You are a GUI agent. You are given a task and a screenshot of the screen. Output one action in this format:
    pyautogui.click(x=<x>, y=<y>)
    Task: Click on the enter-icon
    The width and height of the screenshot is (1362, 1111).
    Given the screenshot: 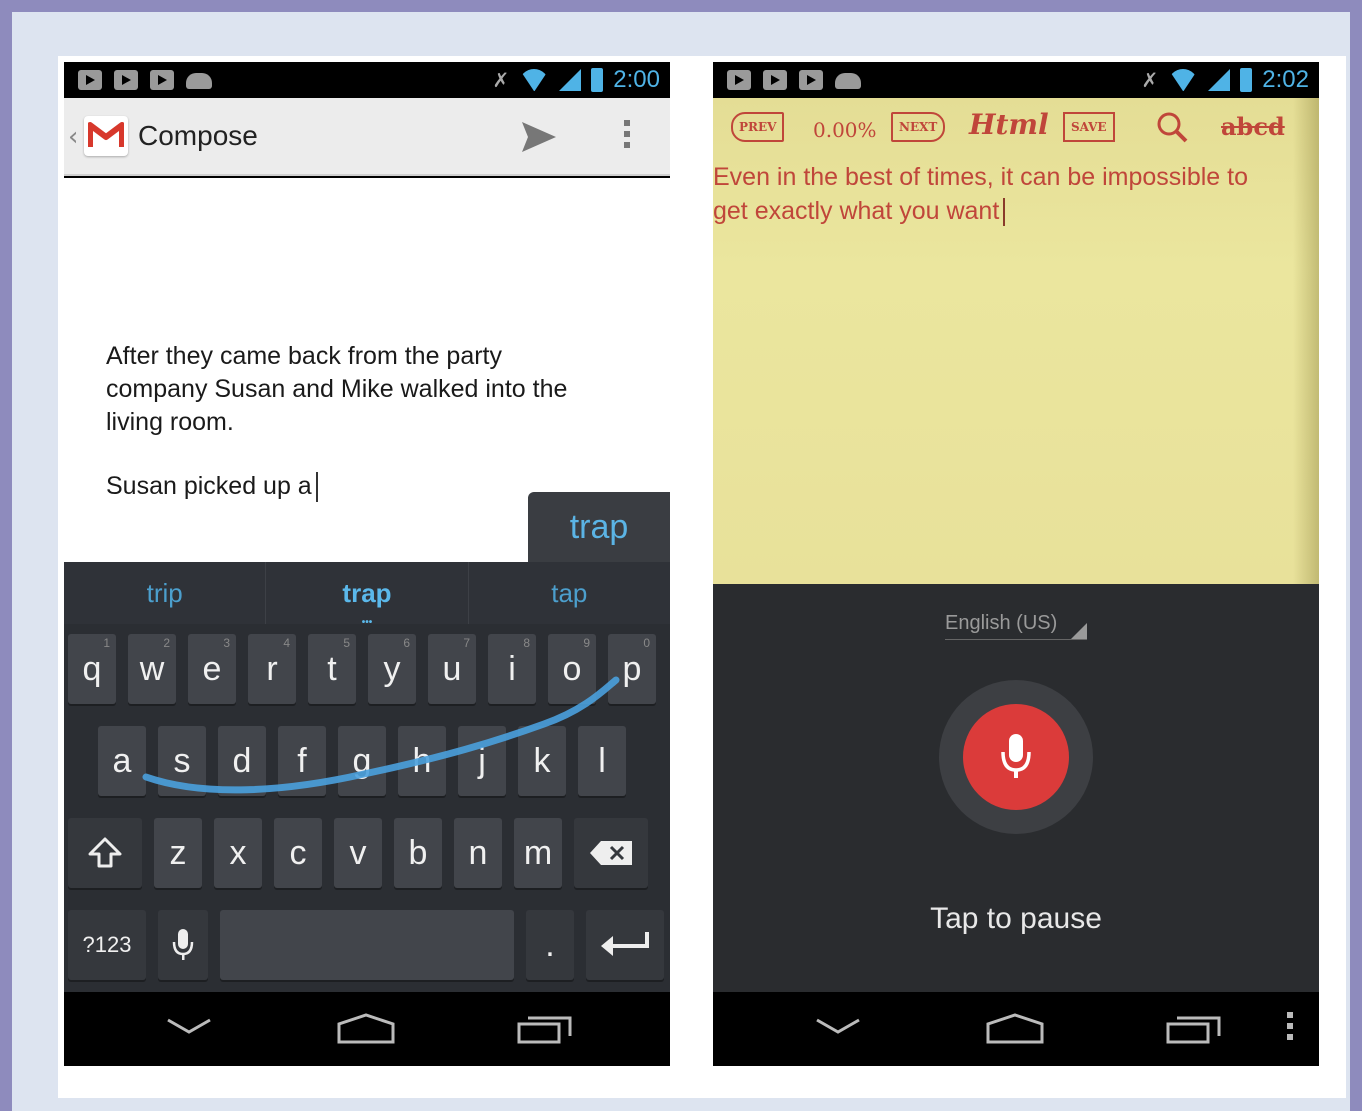 What is the action you would take?
    pyautogui.click(x=625, y=944)
    